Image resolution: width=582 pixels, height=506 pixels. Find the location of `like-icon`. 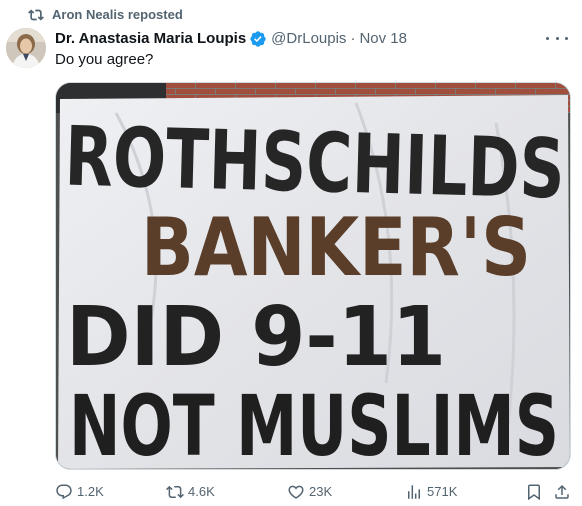

like-icon is located at coordinates (296, 492).